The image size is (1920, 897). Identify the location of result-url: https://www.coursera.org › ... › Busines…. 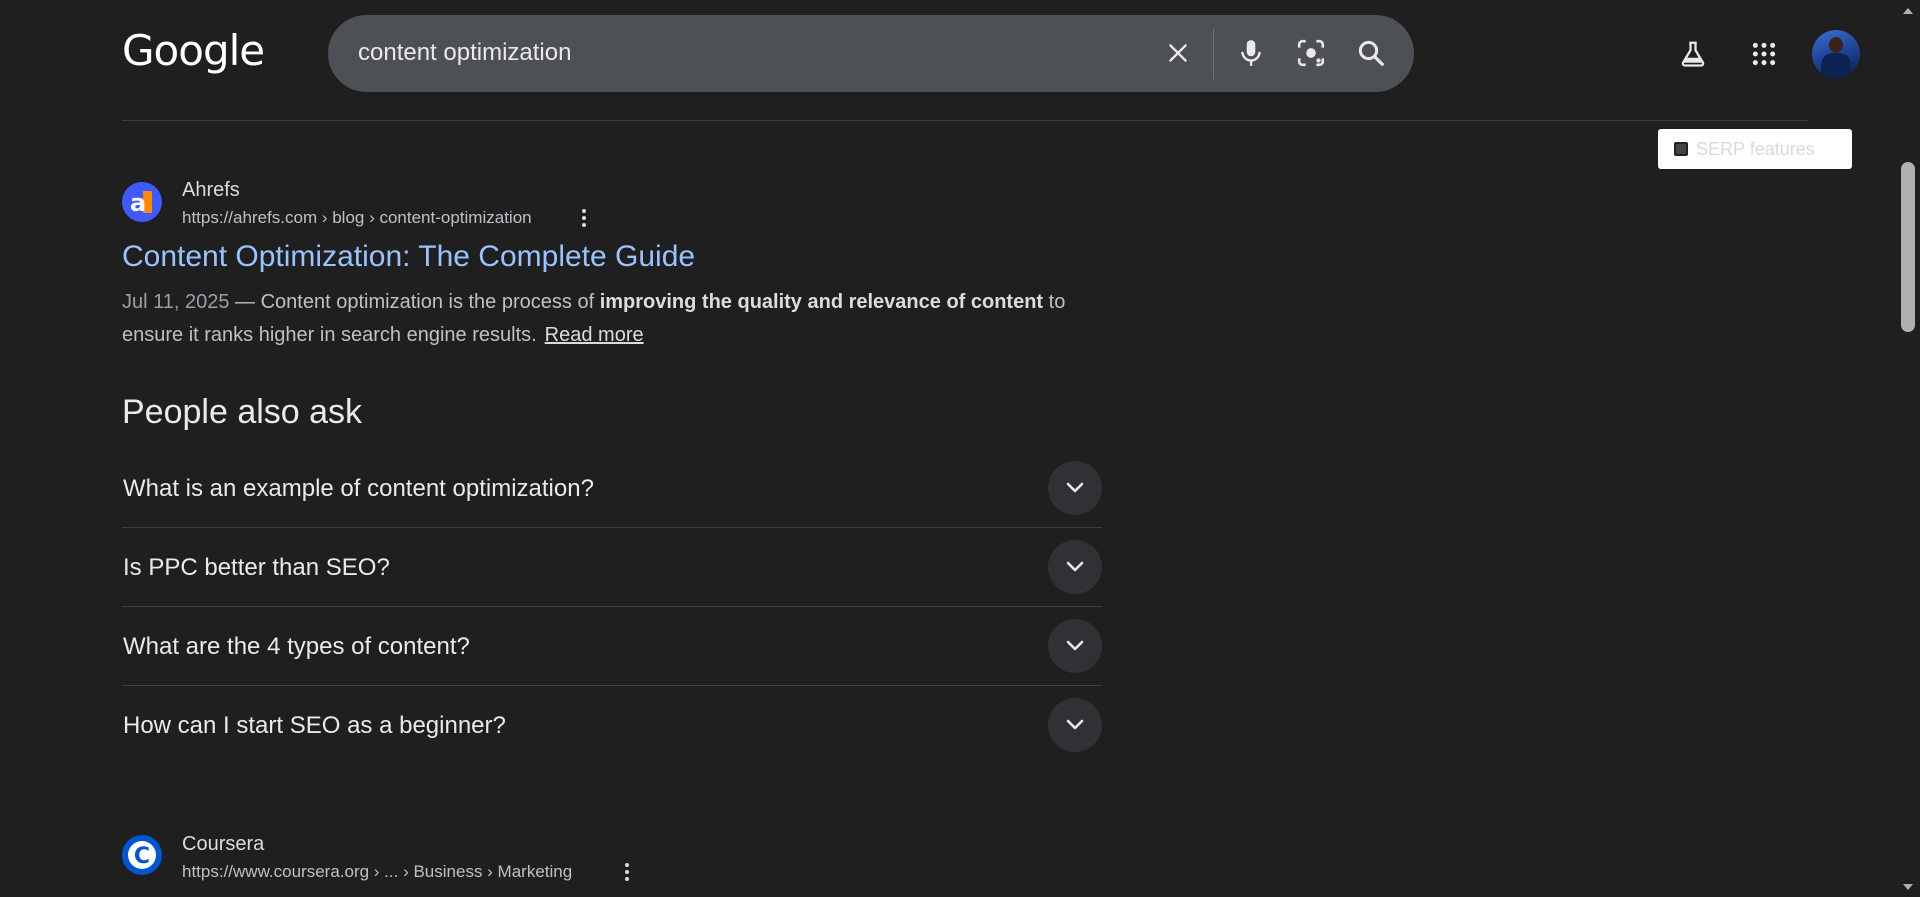
(377, 872).